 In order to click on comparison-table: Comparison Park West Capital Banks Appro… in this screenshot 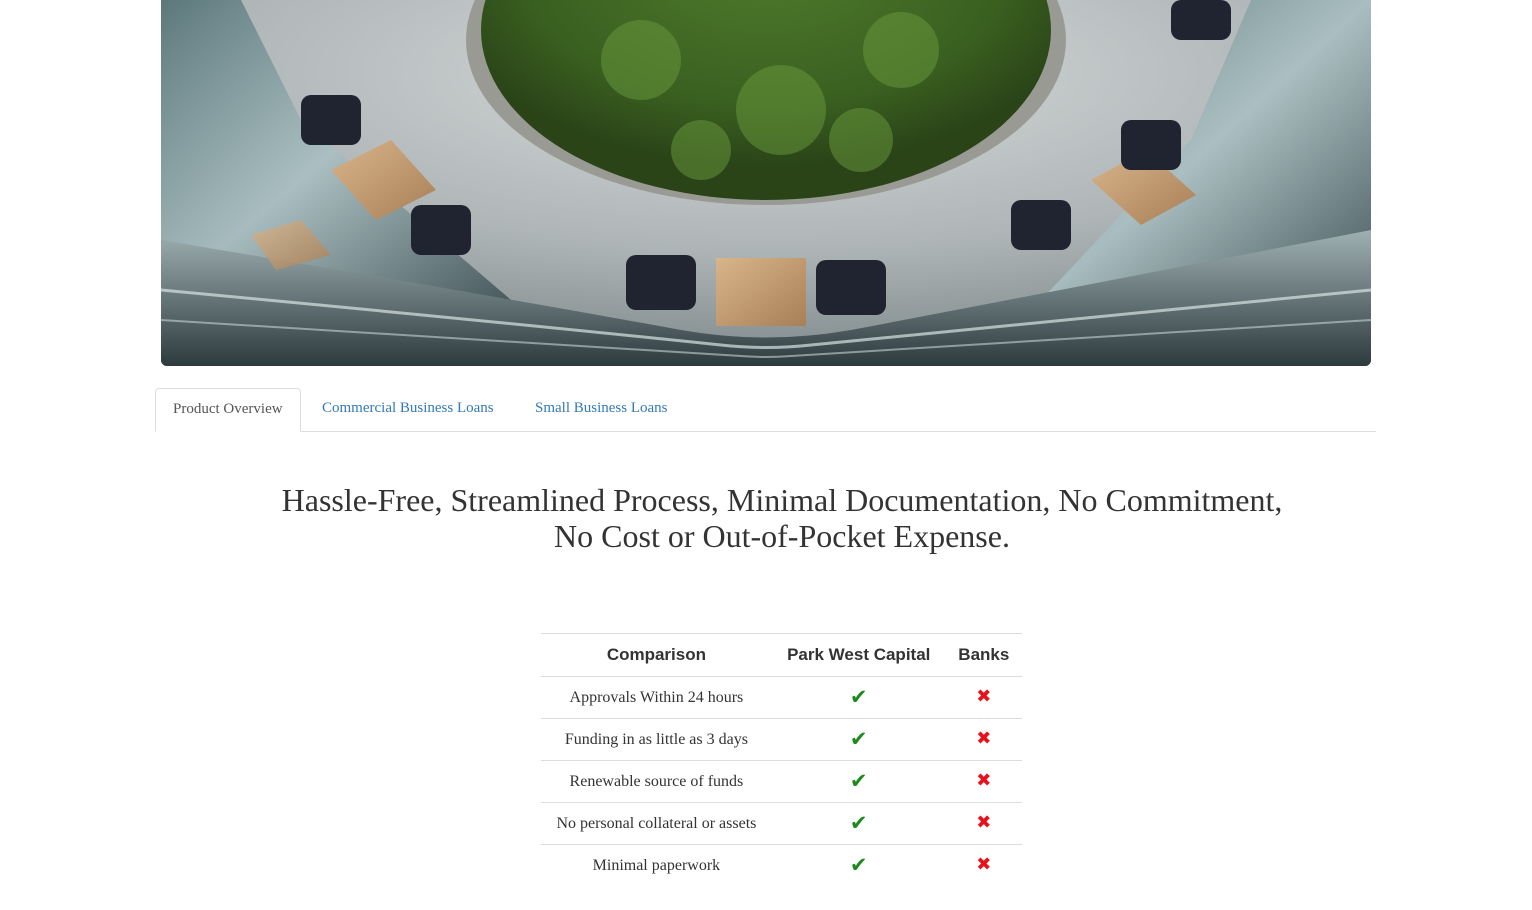, I will do `click(781, 759)`.